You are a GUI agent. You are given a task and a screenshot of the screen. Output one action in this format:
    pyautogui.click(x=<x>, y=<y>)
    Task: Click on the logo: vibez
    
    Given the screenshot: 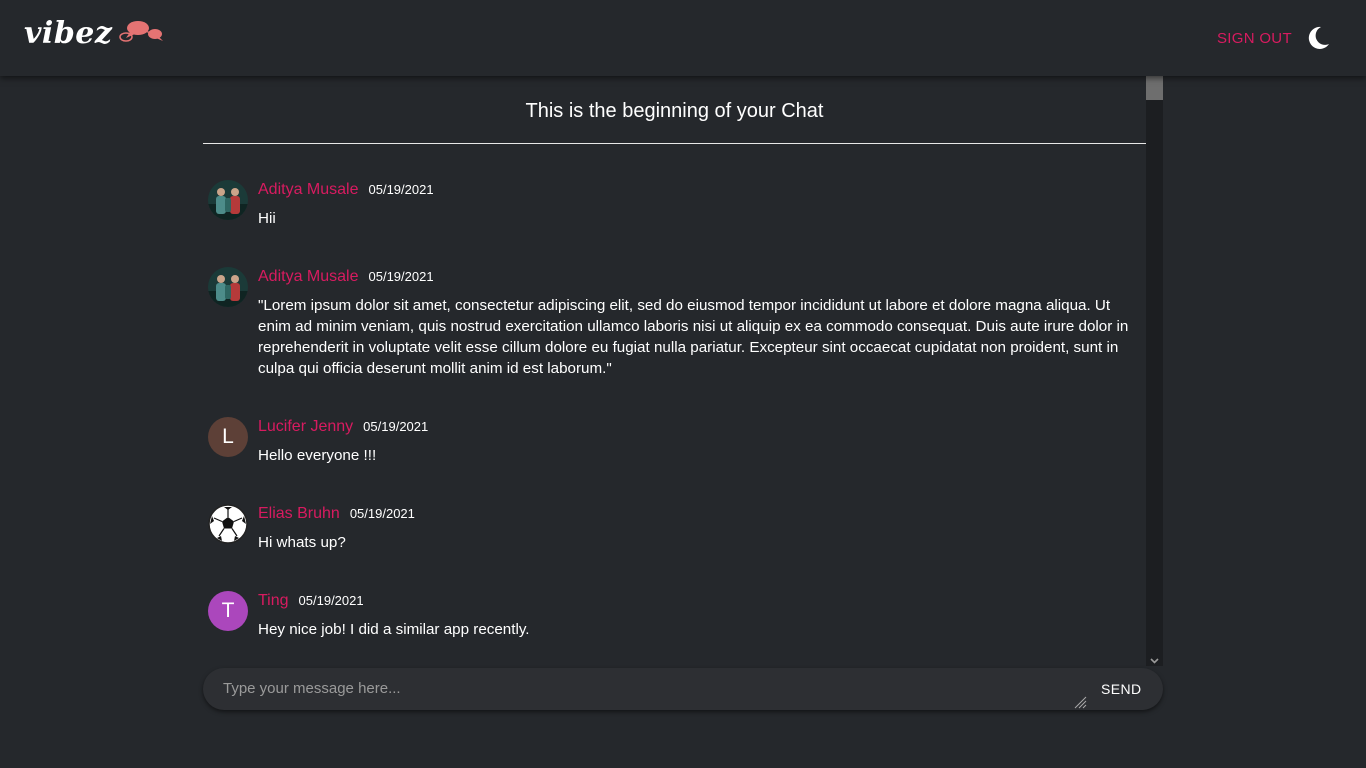 What is the action you would take?
    pyautogui.click(x=95, y=33)
    